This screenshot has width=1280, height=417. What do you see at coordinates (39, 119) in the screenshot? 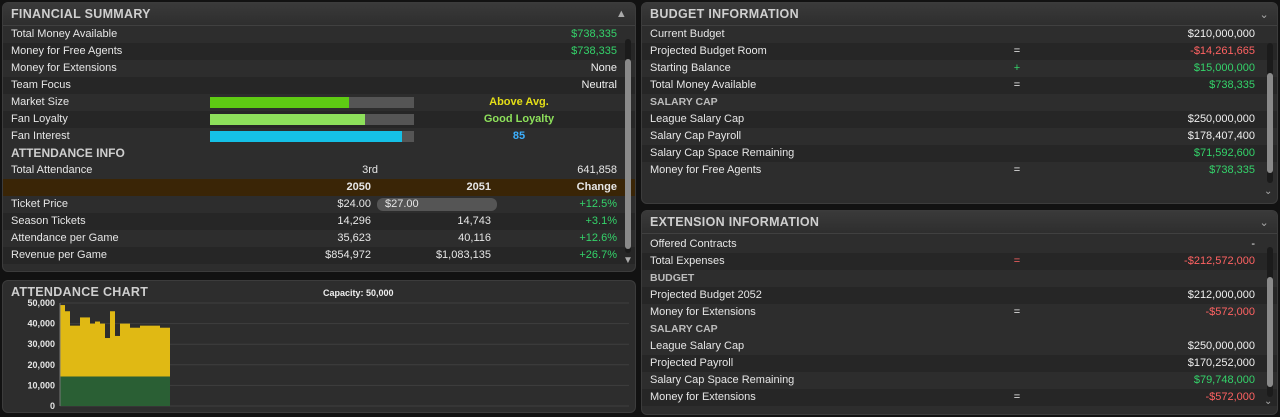
I see `row-label: Fan Loyalty` at bounding box center [39, 119].